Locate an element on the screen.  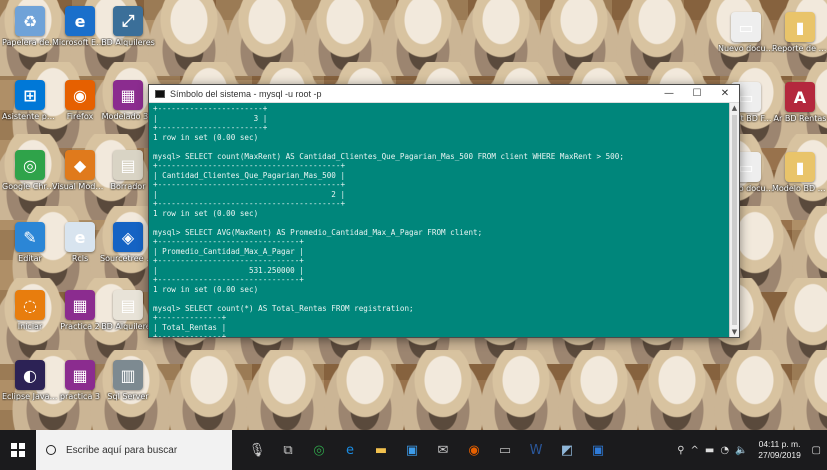
dropbox-icon: ◈ is located at coordinates (128, 237).